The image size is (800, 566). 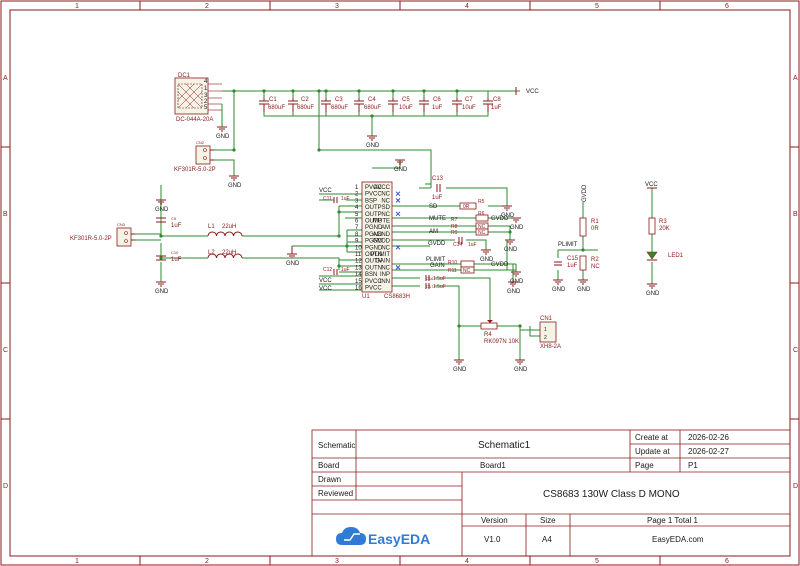 I want to click on c1-ref: C1, so click(x=273, y=100).